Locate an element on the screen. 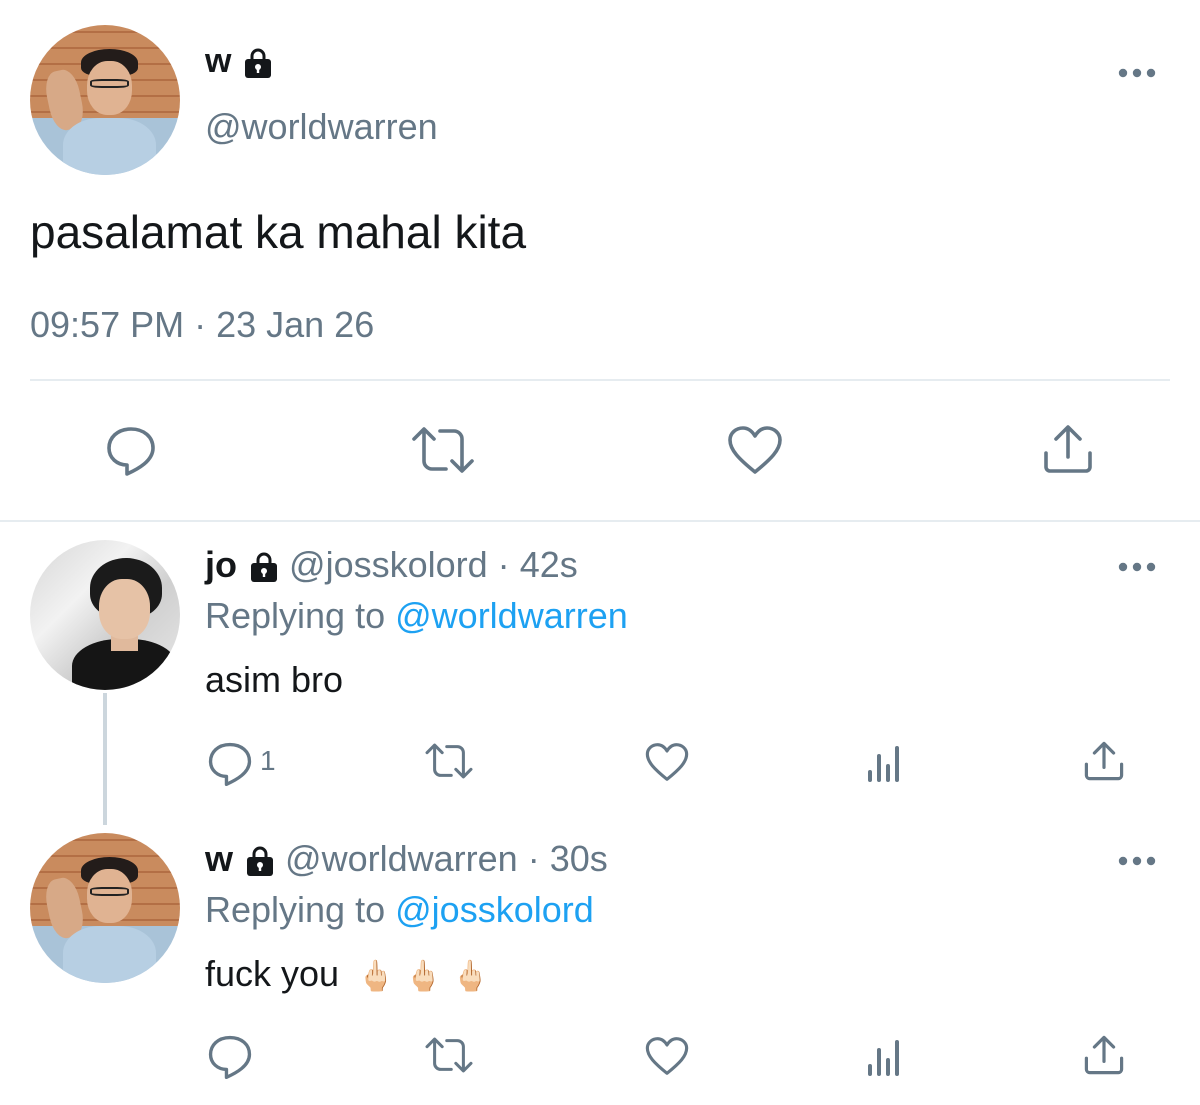  tweet-age: 42s is located at coordinates (549, 564).